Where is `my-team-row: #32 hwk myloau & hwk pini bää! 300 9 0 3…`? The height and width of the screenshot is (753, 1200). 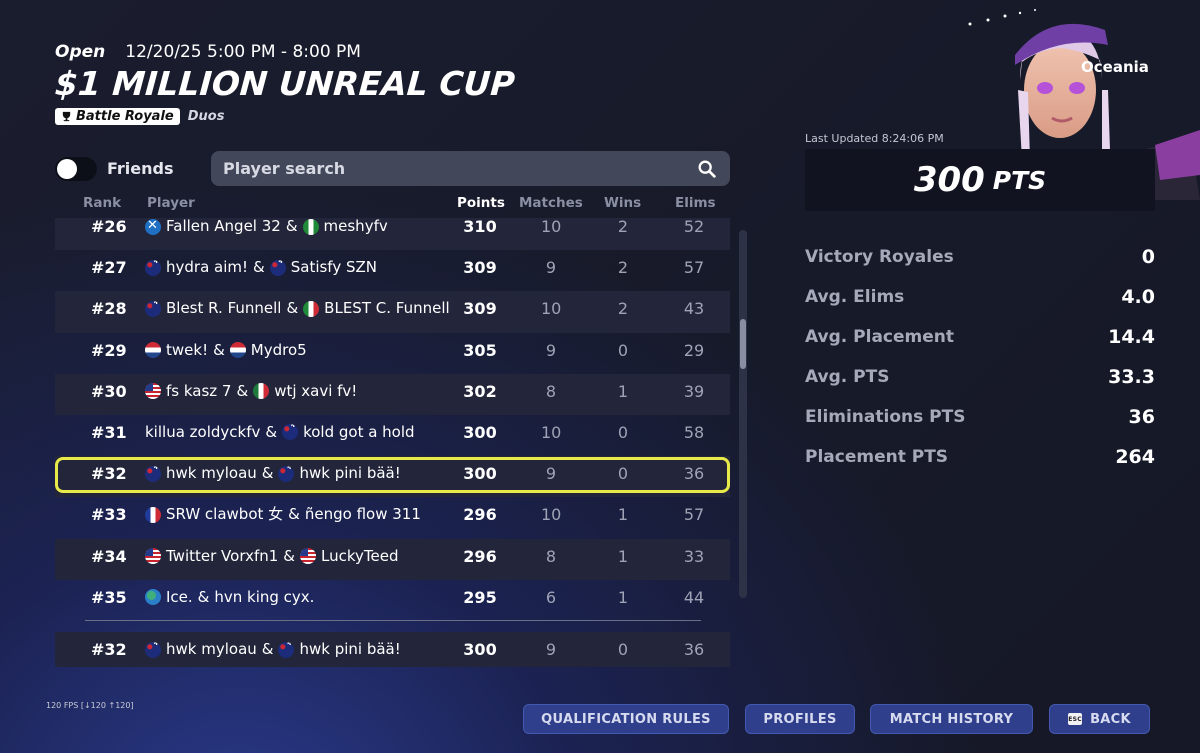
my-team-row: #32 hwk myloau & hwk pini bää! 300 9 0 3… is located at coordinates (392, 649).